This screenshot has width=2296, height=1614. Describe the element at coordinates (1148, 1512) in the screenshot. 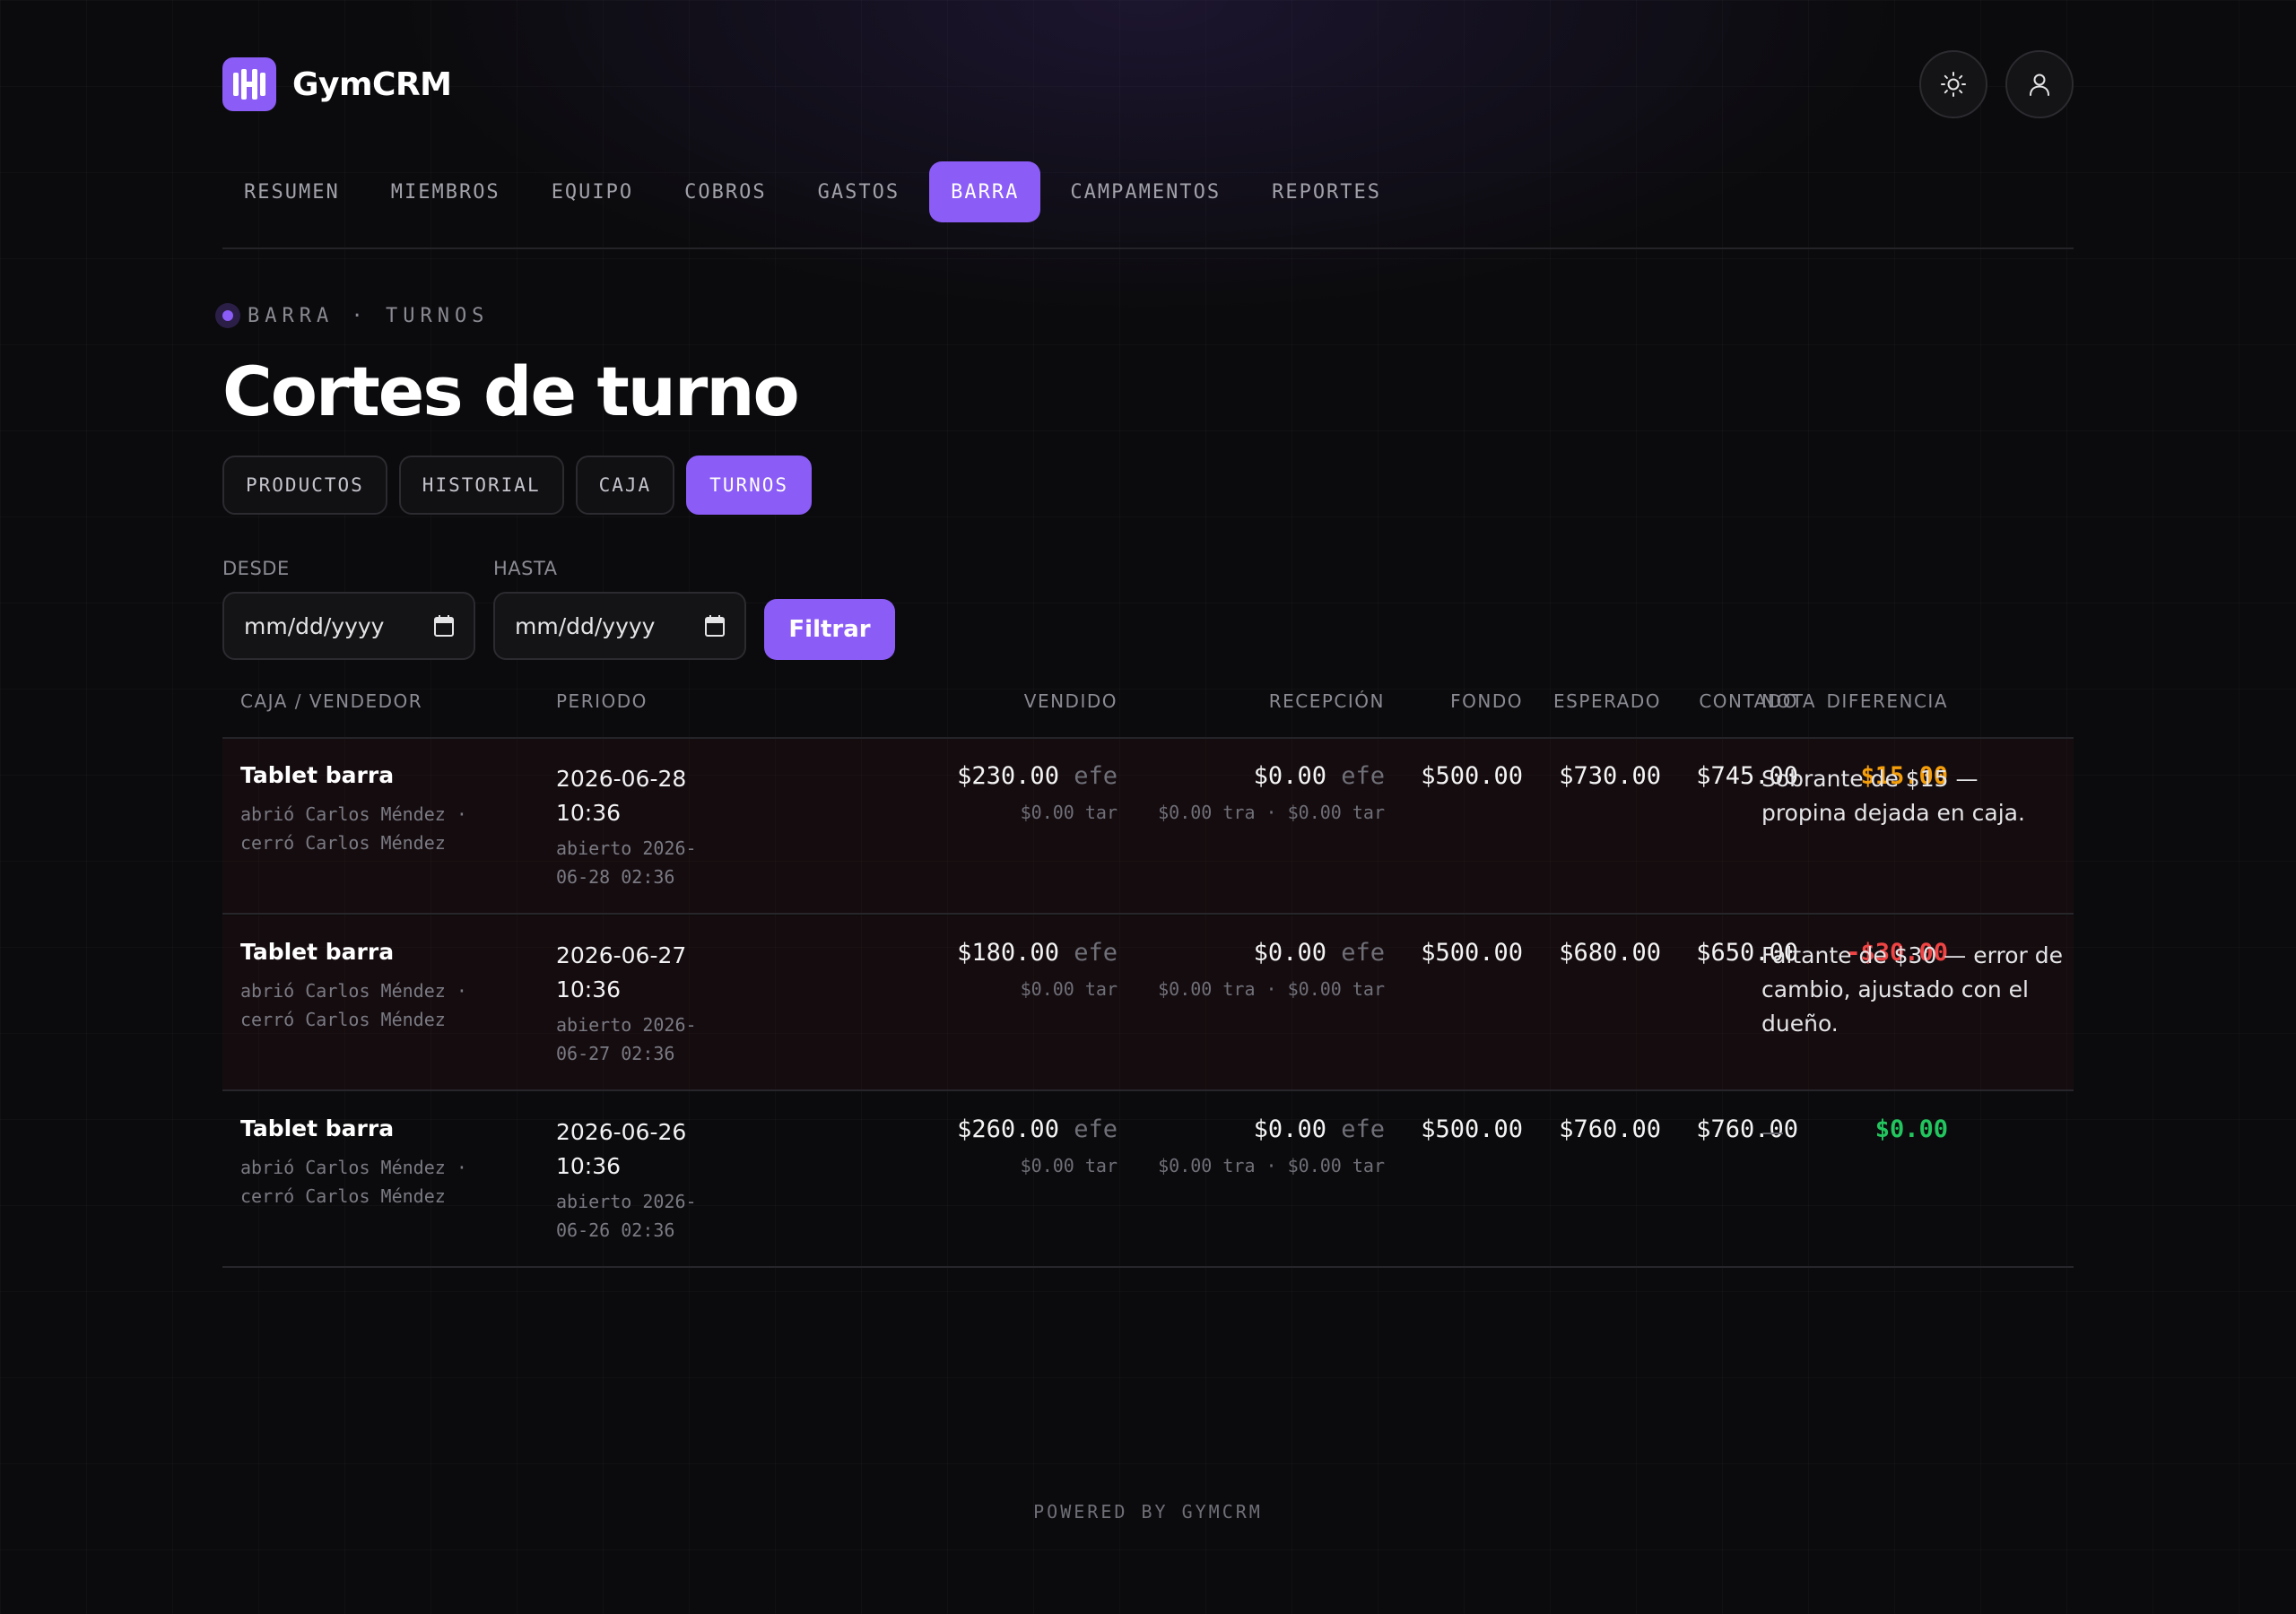

I see `footer-text: POWERED BY GYMCRM` at that location.